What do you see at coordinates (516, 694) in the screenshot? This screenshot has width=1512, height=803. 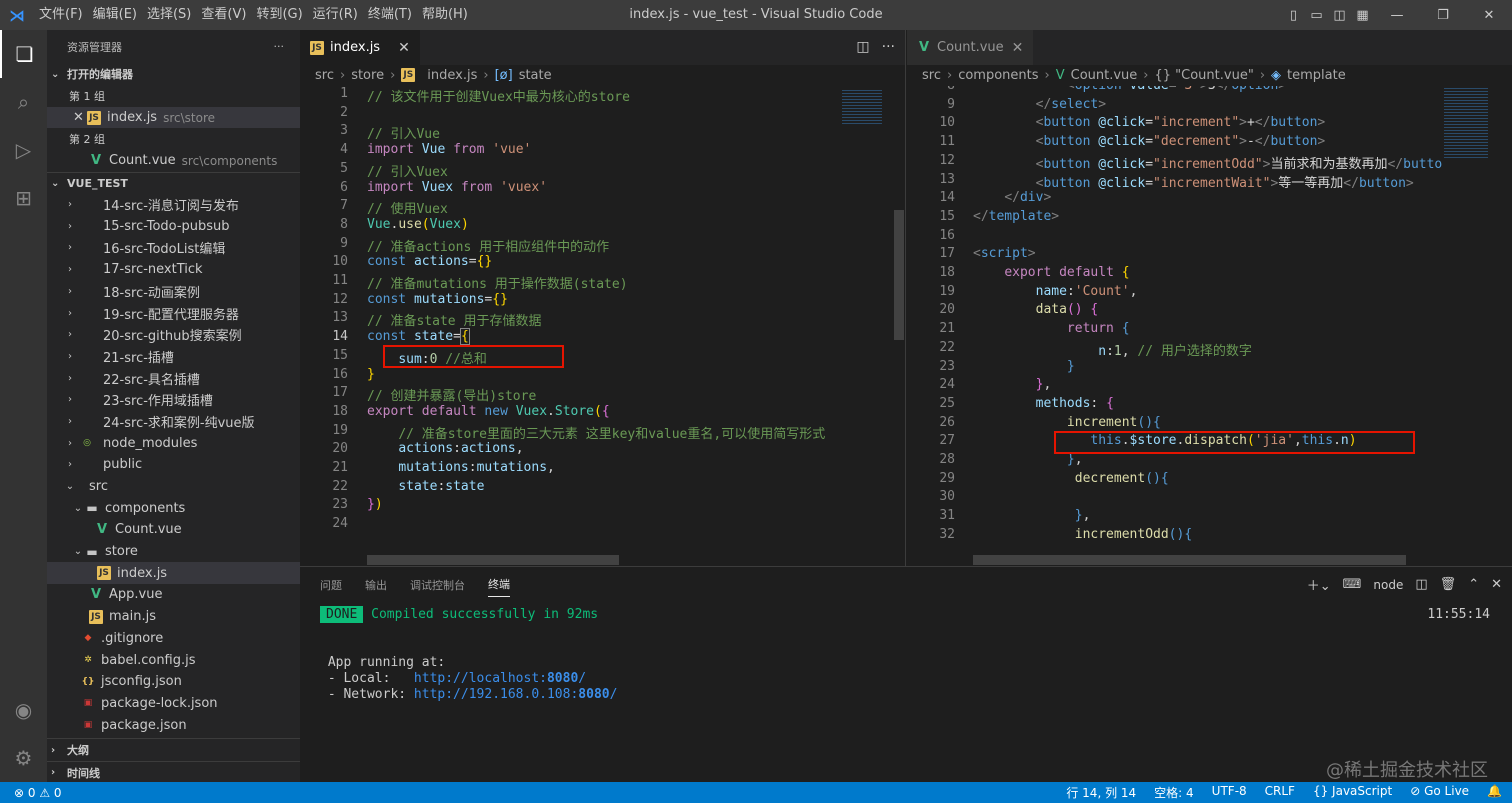 I see `network-url: http://192.168.0.108:8080/` at bounding box center [516, 694].